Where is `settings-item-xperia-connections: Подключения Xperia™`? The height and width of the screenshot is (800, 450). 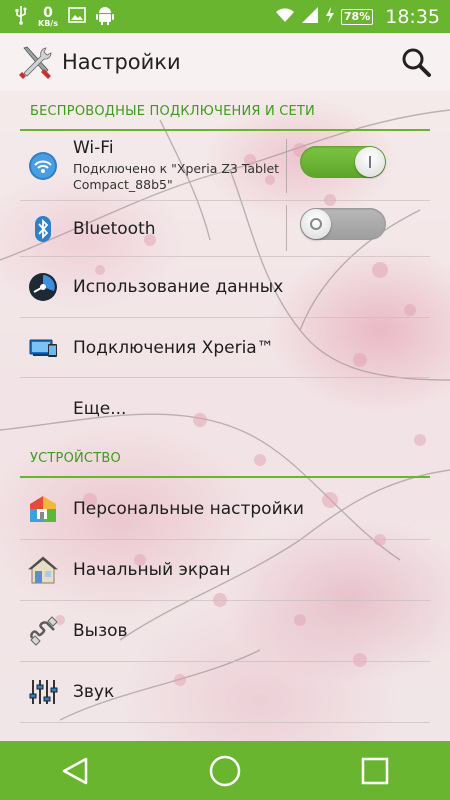
settings-item-xperia-connections: Подключения Xperia™ is located at coordinates (225, 348).